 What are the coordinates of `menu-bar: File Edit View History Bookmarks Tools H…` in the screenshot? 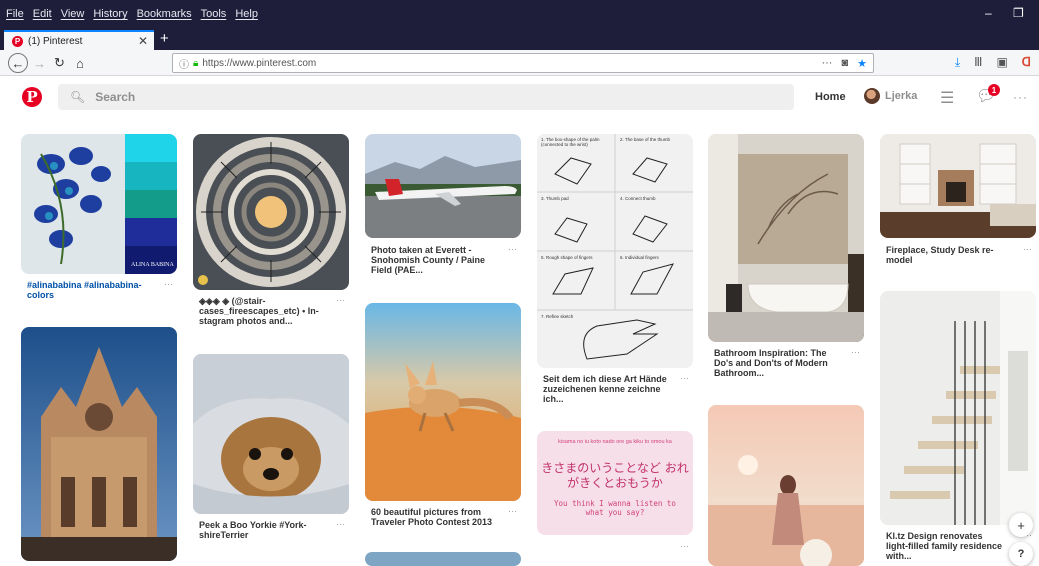 It's located at (519, 14).